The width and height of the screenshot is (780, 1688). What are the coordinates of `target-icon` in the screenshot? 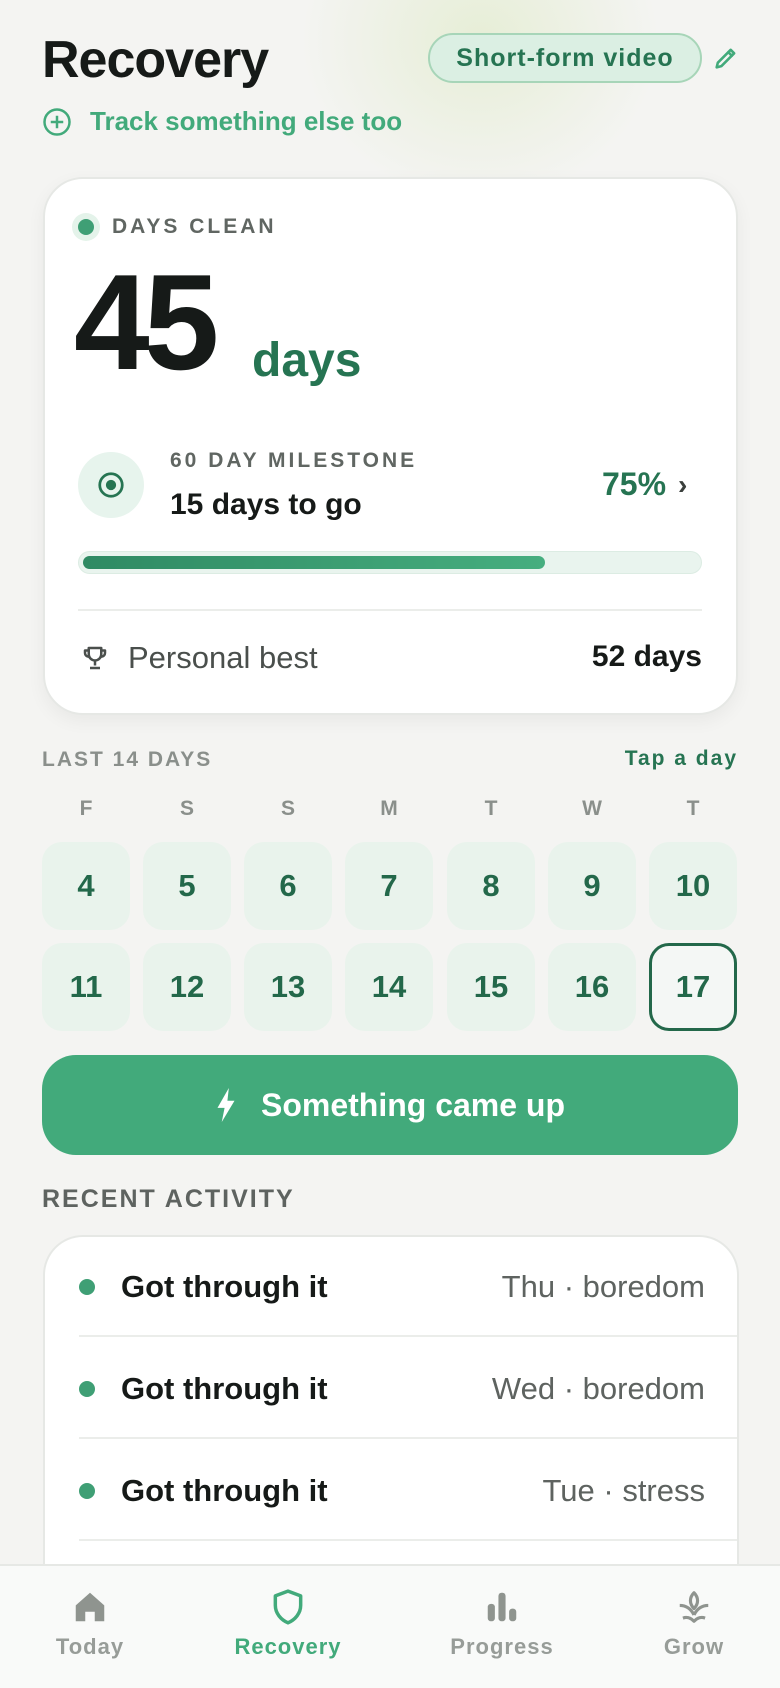 It's located at (111, 485).